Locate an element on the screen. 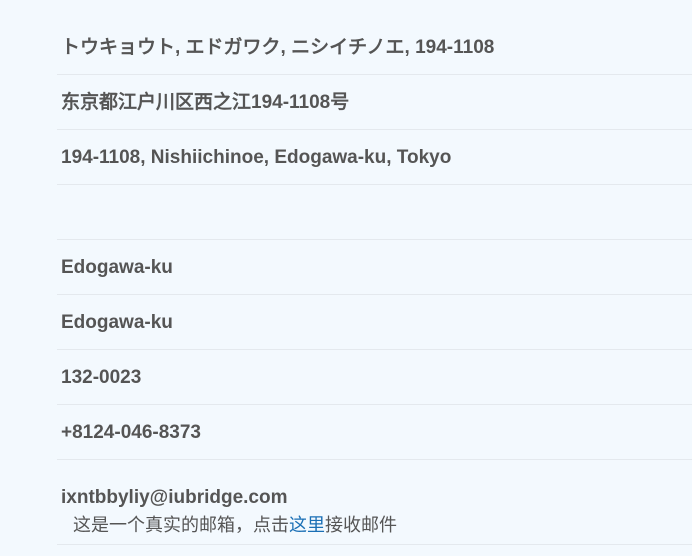  address-katakana: トウキョウト, エドガワク, ニシイチノエ, 194-1108 is located at coordinates (278, 47).